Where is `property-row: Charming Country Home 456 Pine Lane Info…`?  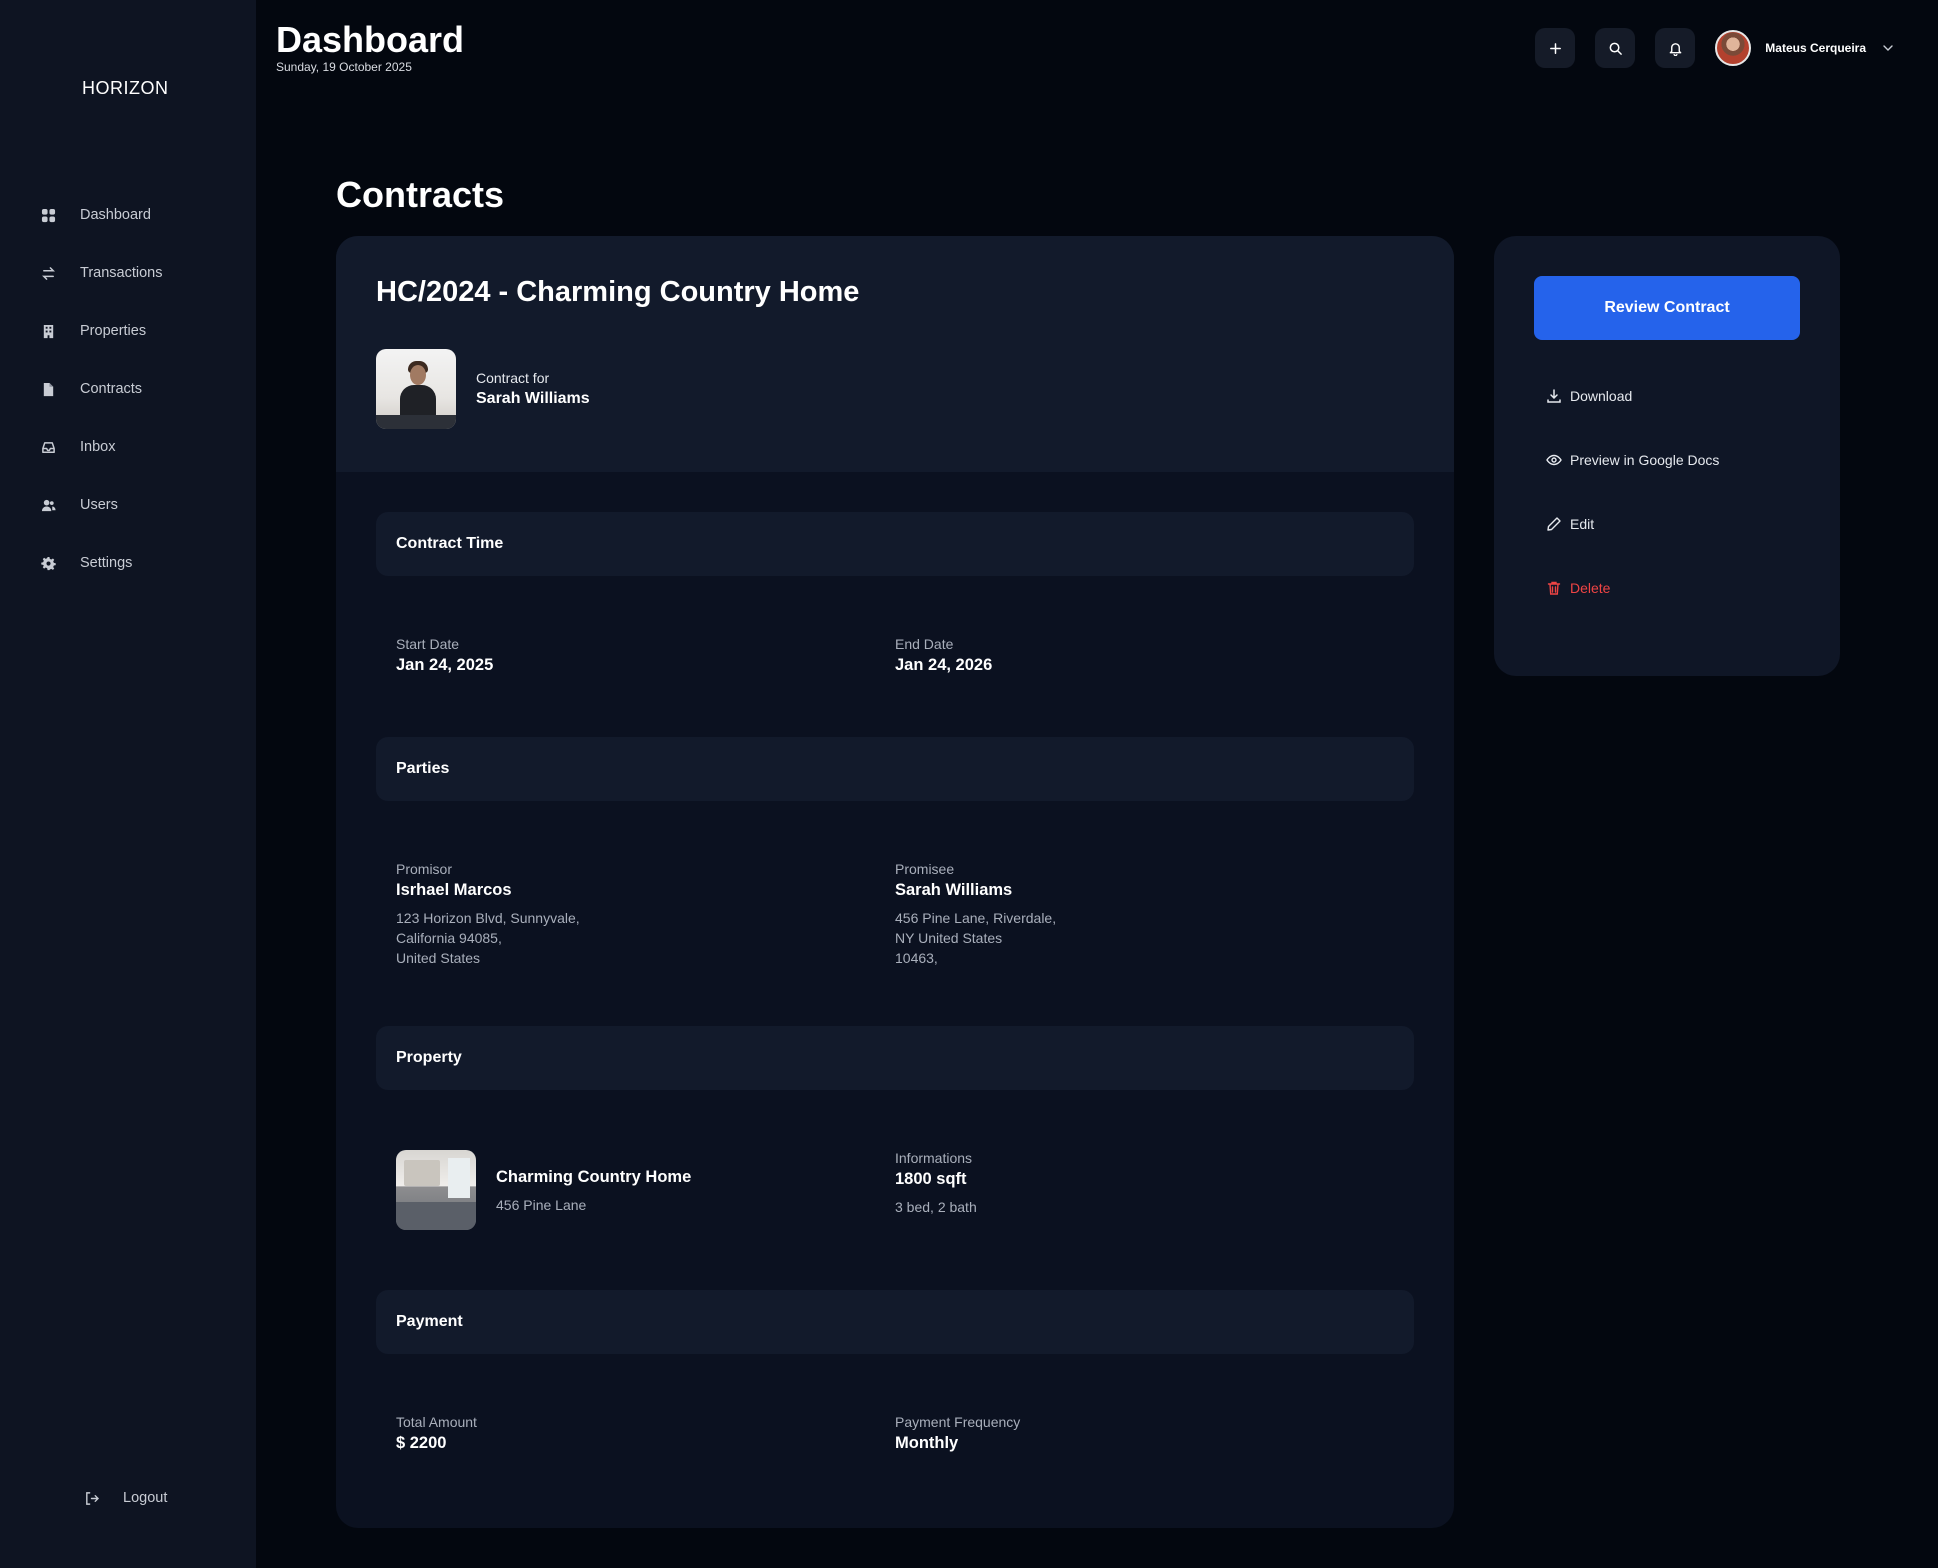
property-row: Charming Country Home 456 Pine Lane Info… is located at coordinates (895, 1190).